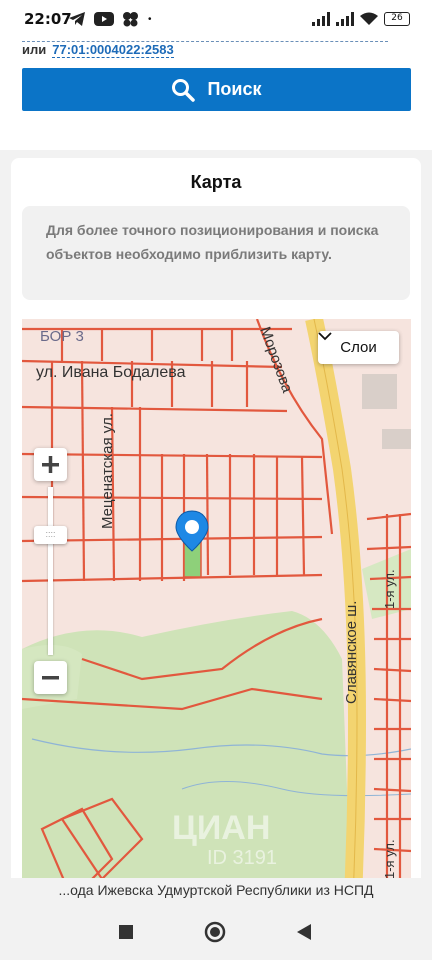  Describe the element at coordinates (216, 20) in the screenshot. I see `status-bar: 22:07 • 26` at that location.